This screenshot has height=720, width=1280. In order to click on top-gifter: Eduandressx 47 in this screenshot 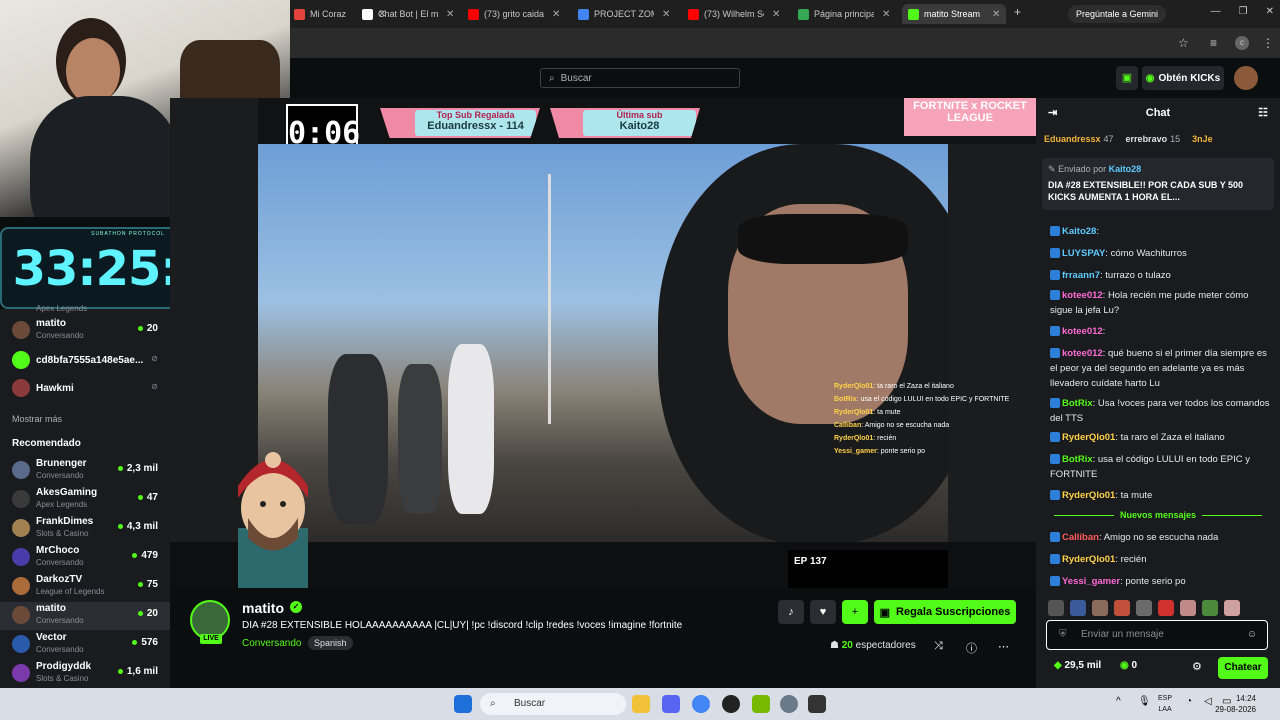, I will do `click(1079, 139)`.